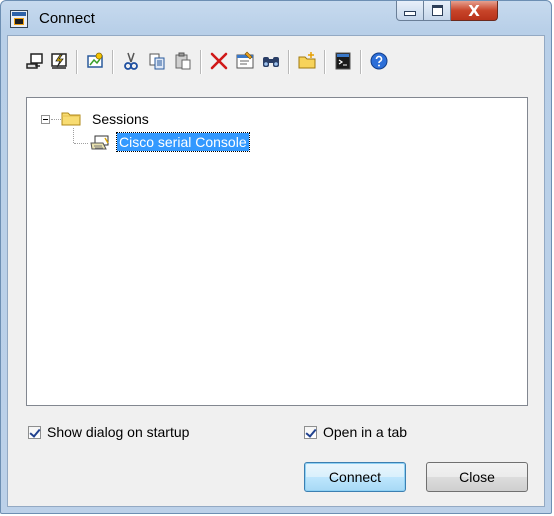 The width and height of the screenshot is (554, 516). I want to click on maximize-icon, so click(437, 10).